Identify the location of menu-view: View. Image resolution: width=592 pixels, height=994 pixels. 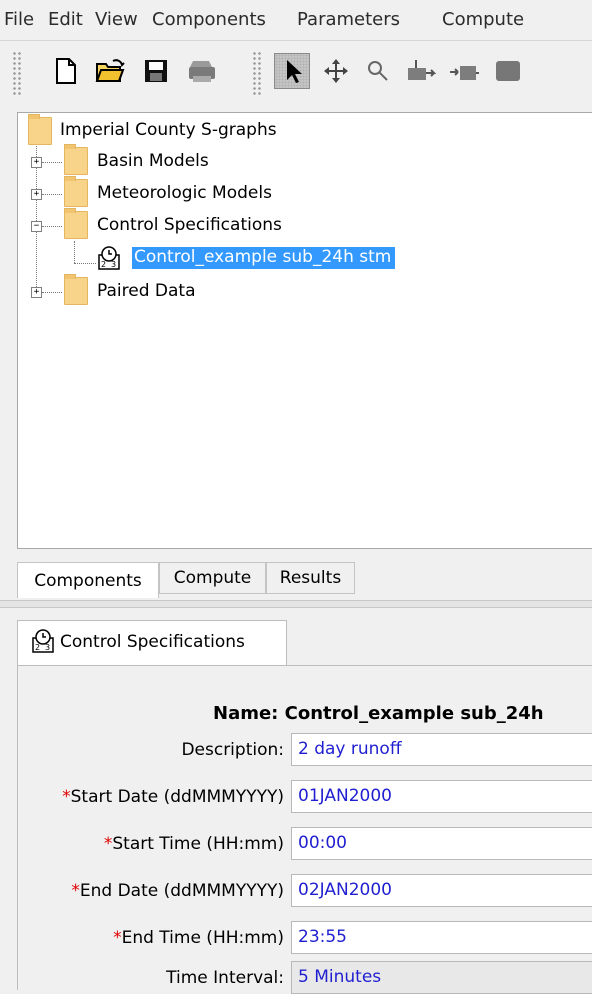
(116, 19).